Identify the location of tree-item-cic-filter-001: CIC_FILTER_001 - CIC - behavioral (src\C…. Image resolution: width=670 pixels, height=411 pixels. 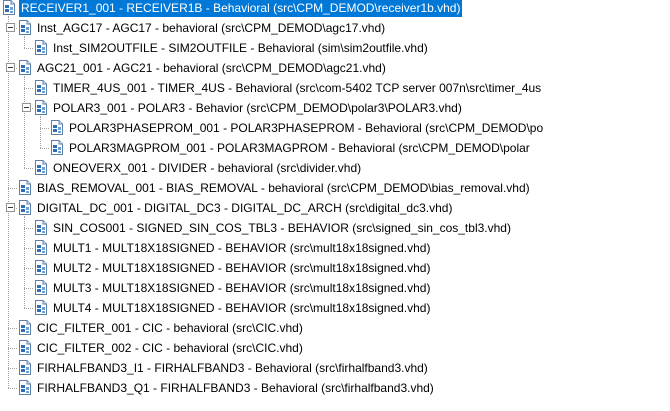
(335, 328).